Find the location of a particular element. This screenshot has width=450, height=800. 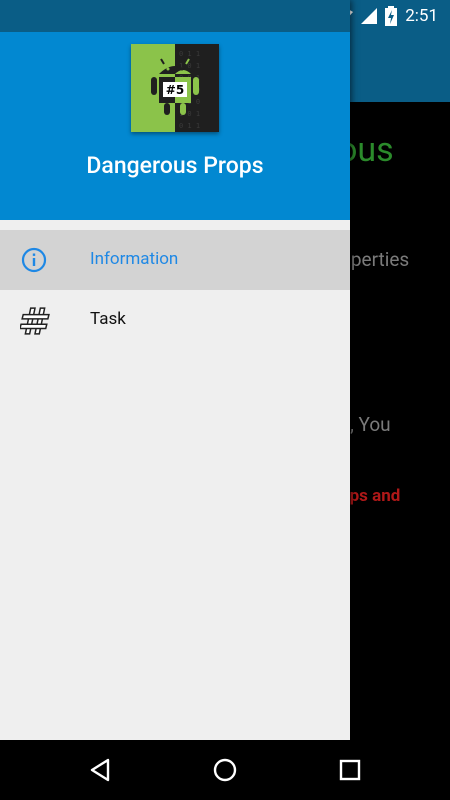

back-icon is located at coordinates (100, 770).